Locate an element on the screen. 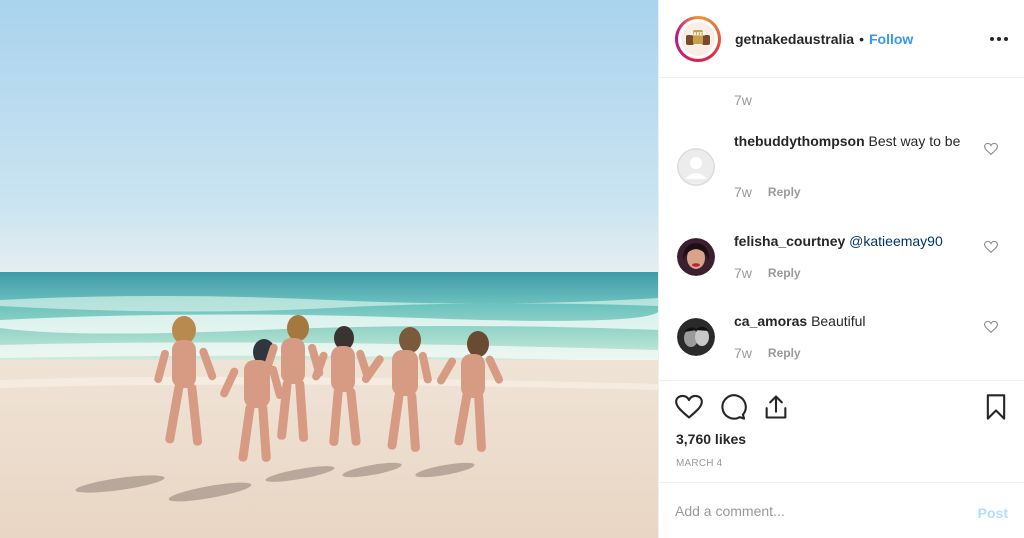 This screenshot has height=538, width=1024. profile-avatar: NAKED is located at coordinates (698, 38).